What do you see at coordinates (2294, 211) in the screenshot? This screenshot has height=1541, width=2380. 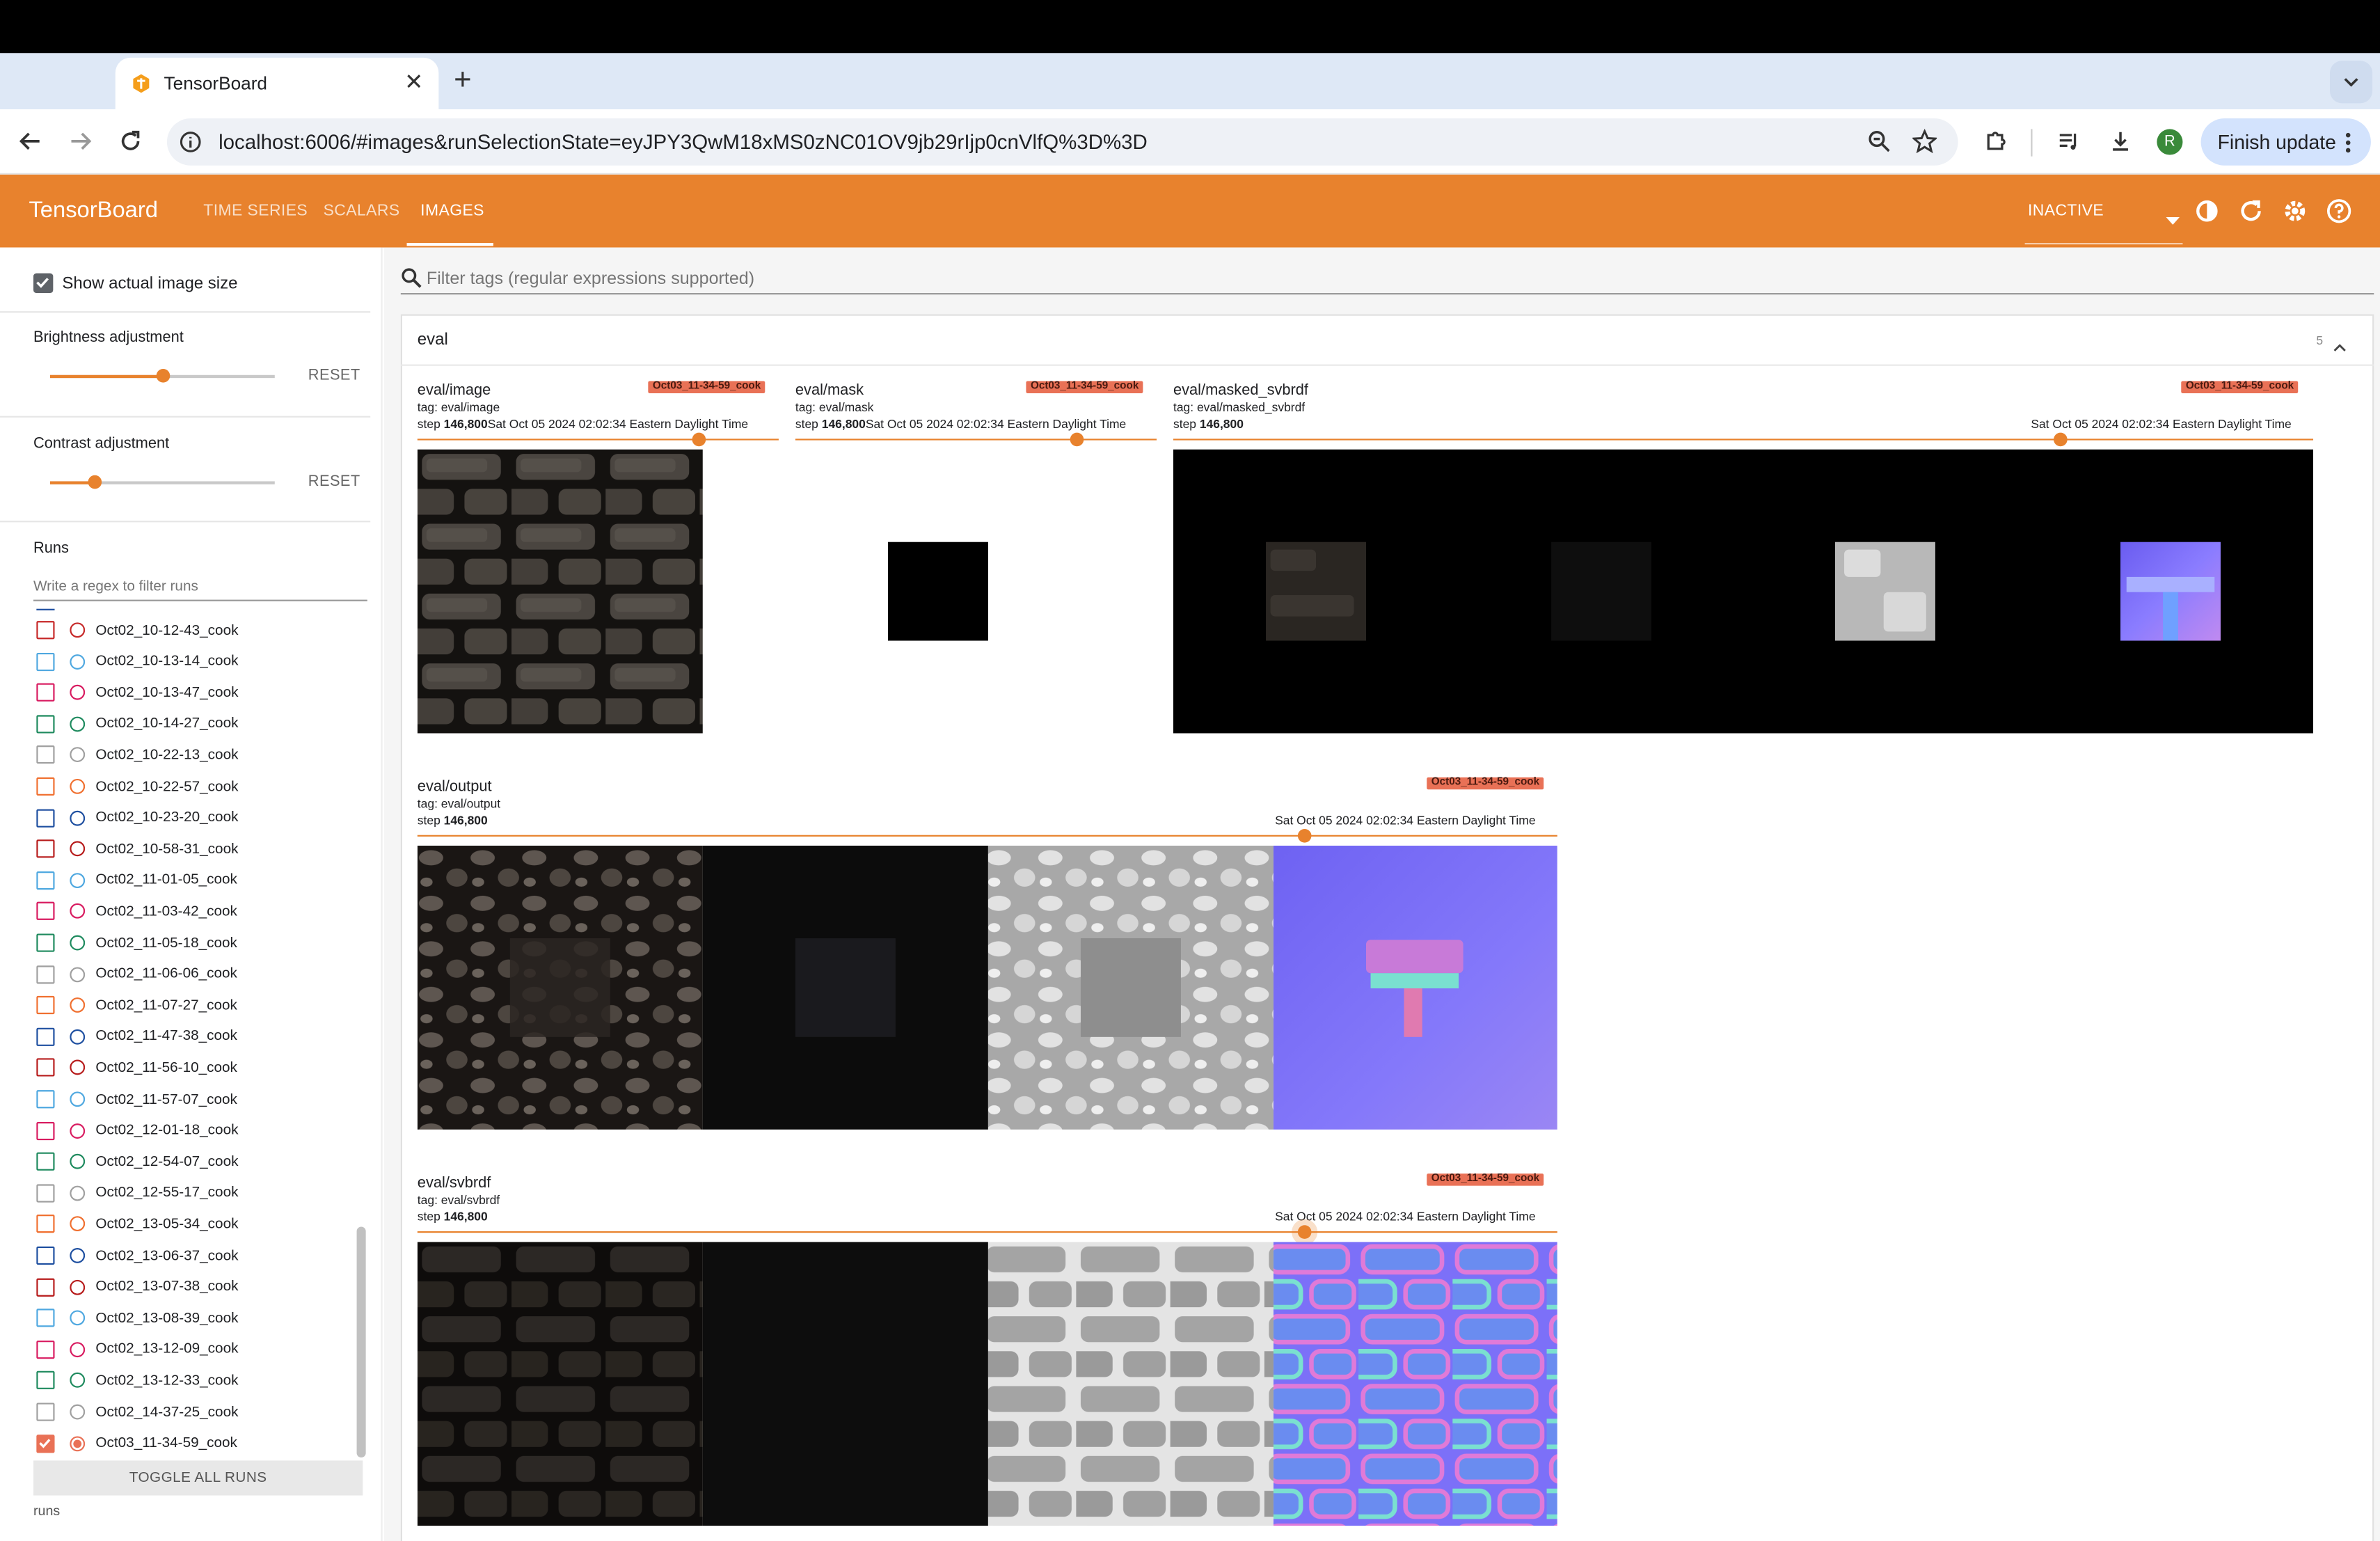 I see `settings-gear-icon` at bounding box center [2294, 211].